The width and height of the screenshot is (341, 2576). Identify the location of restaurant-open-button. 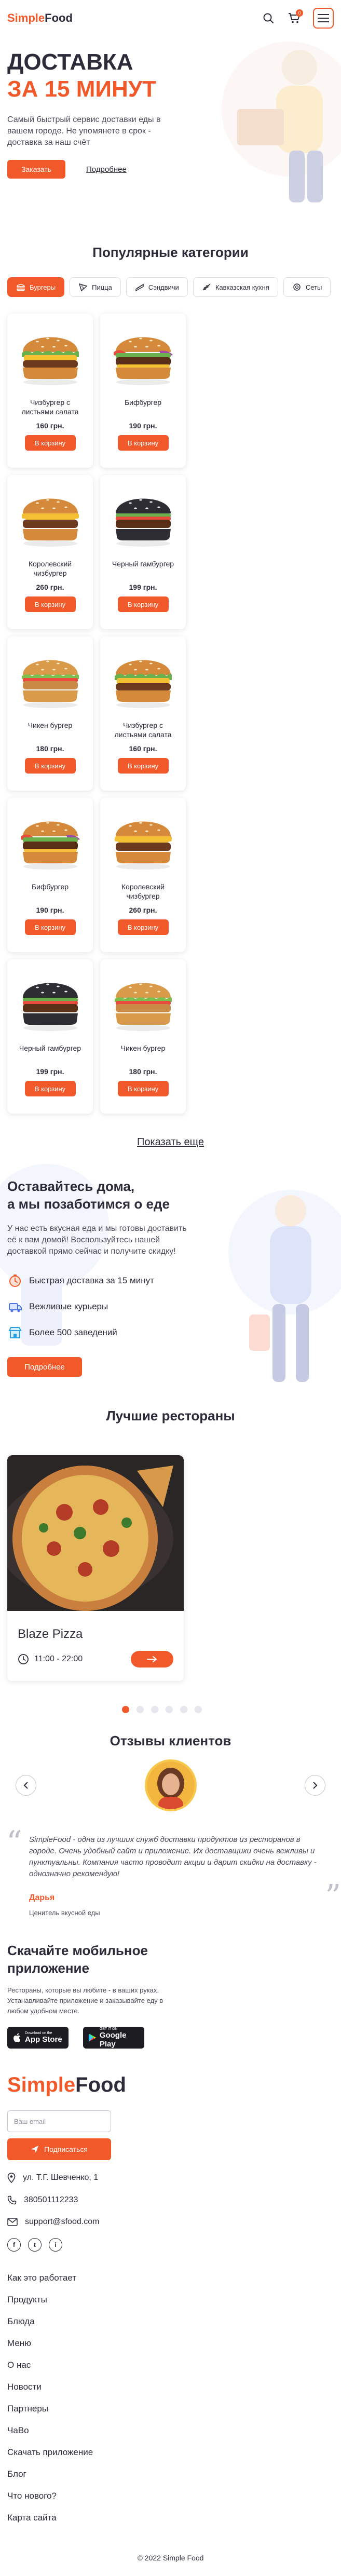
(152, 1659).